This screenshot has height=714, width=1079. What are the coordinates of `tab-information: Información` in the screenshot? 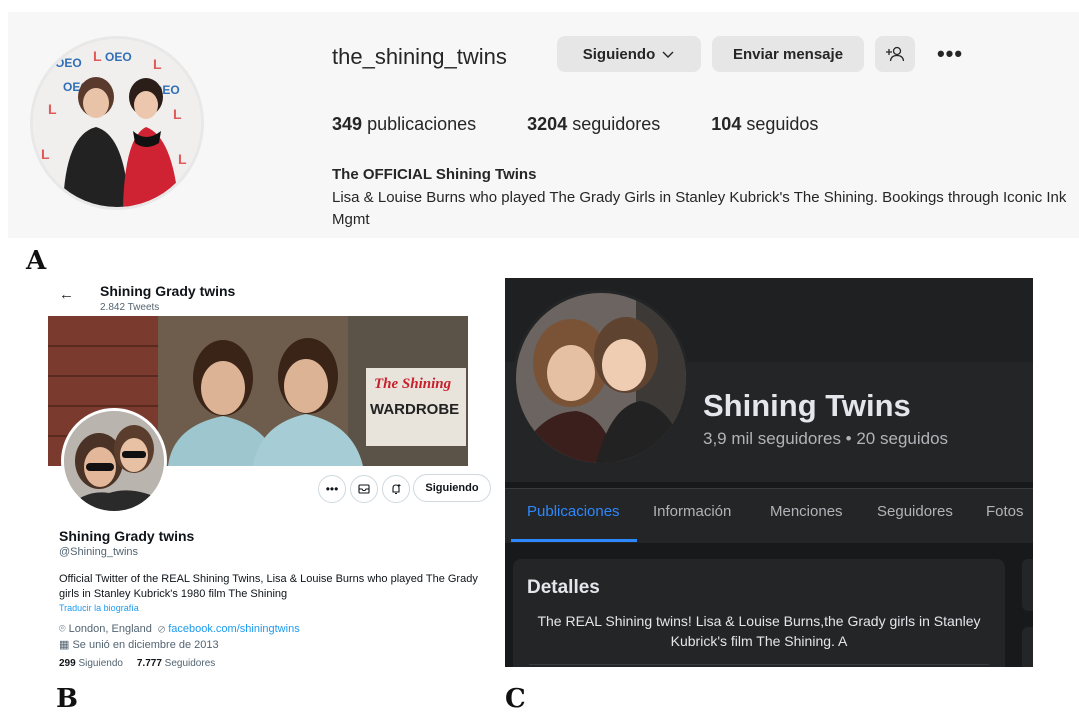 It's located at (692, 511).